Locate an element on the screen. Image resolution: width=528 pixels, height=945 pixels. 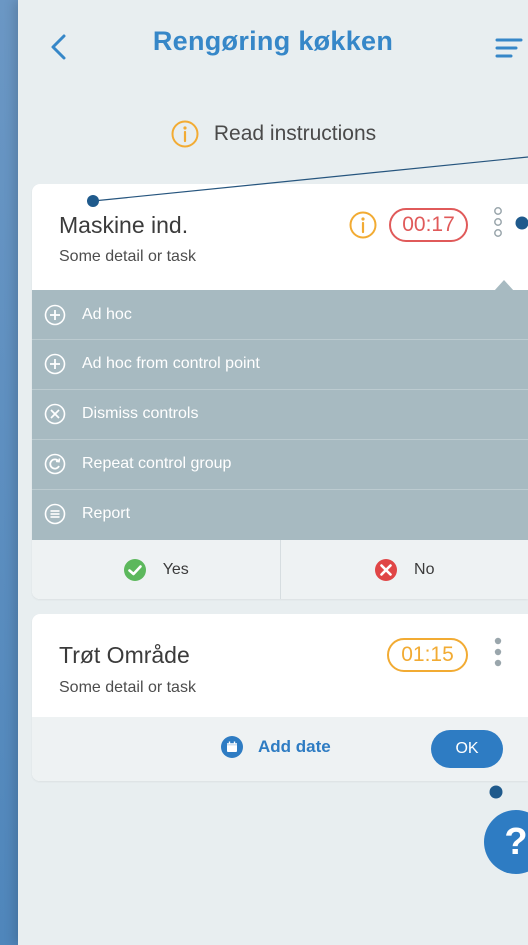
yes-no-bar: Yes No is located at coordinates (280, 569).